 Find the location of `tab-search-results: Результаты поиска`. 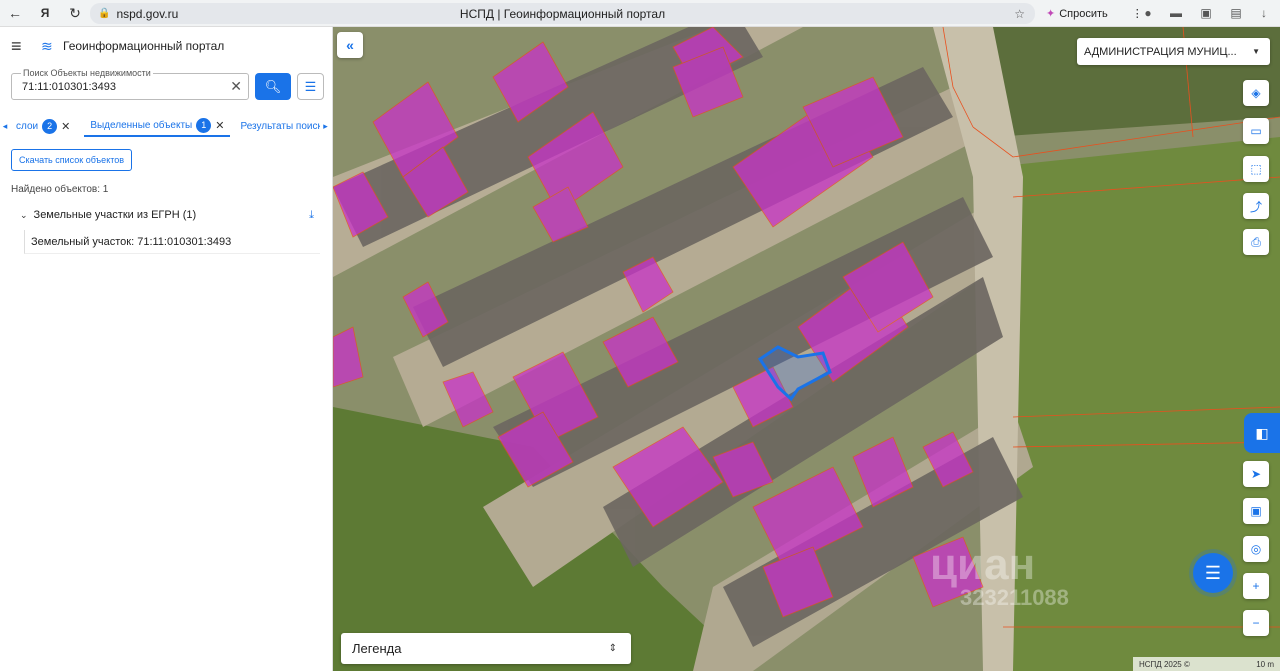

tab-search-results: Результаты поиска is located at coordinates (277, 126).